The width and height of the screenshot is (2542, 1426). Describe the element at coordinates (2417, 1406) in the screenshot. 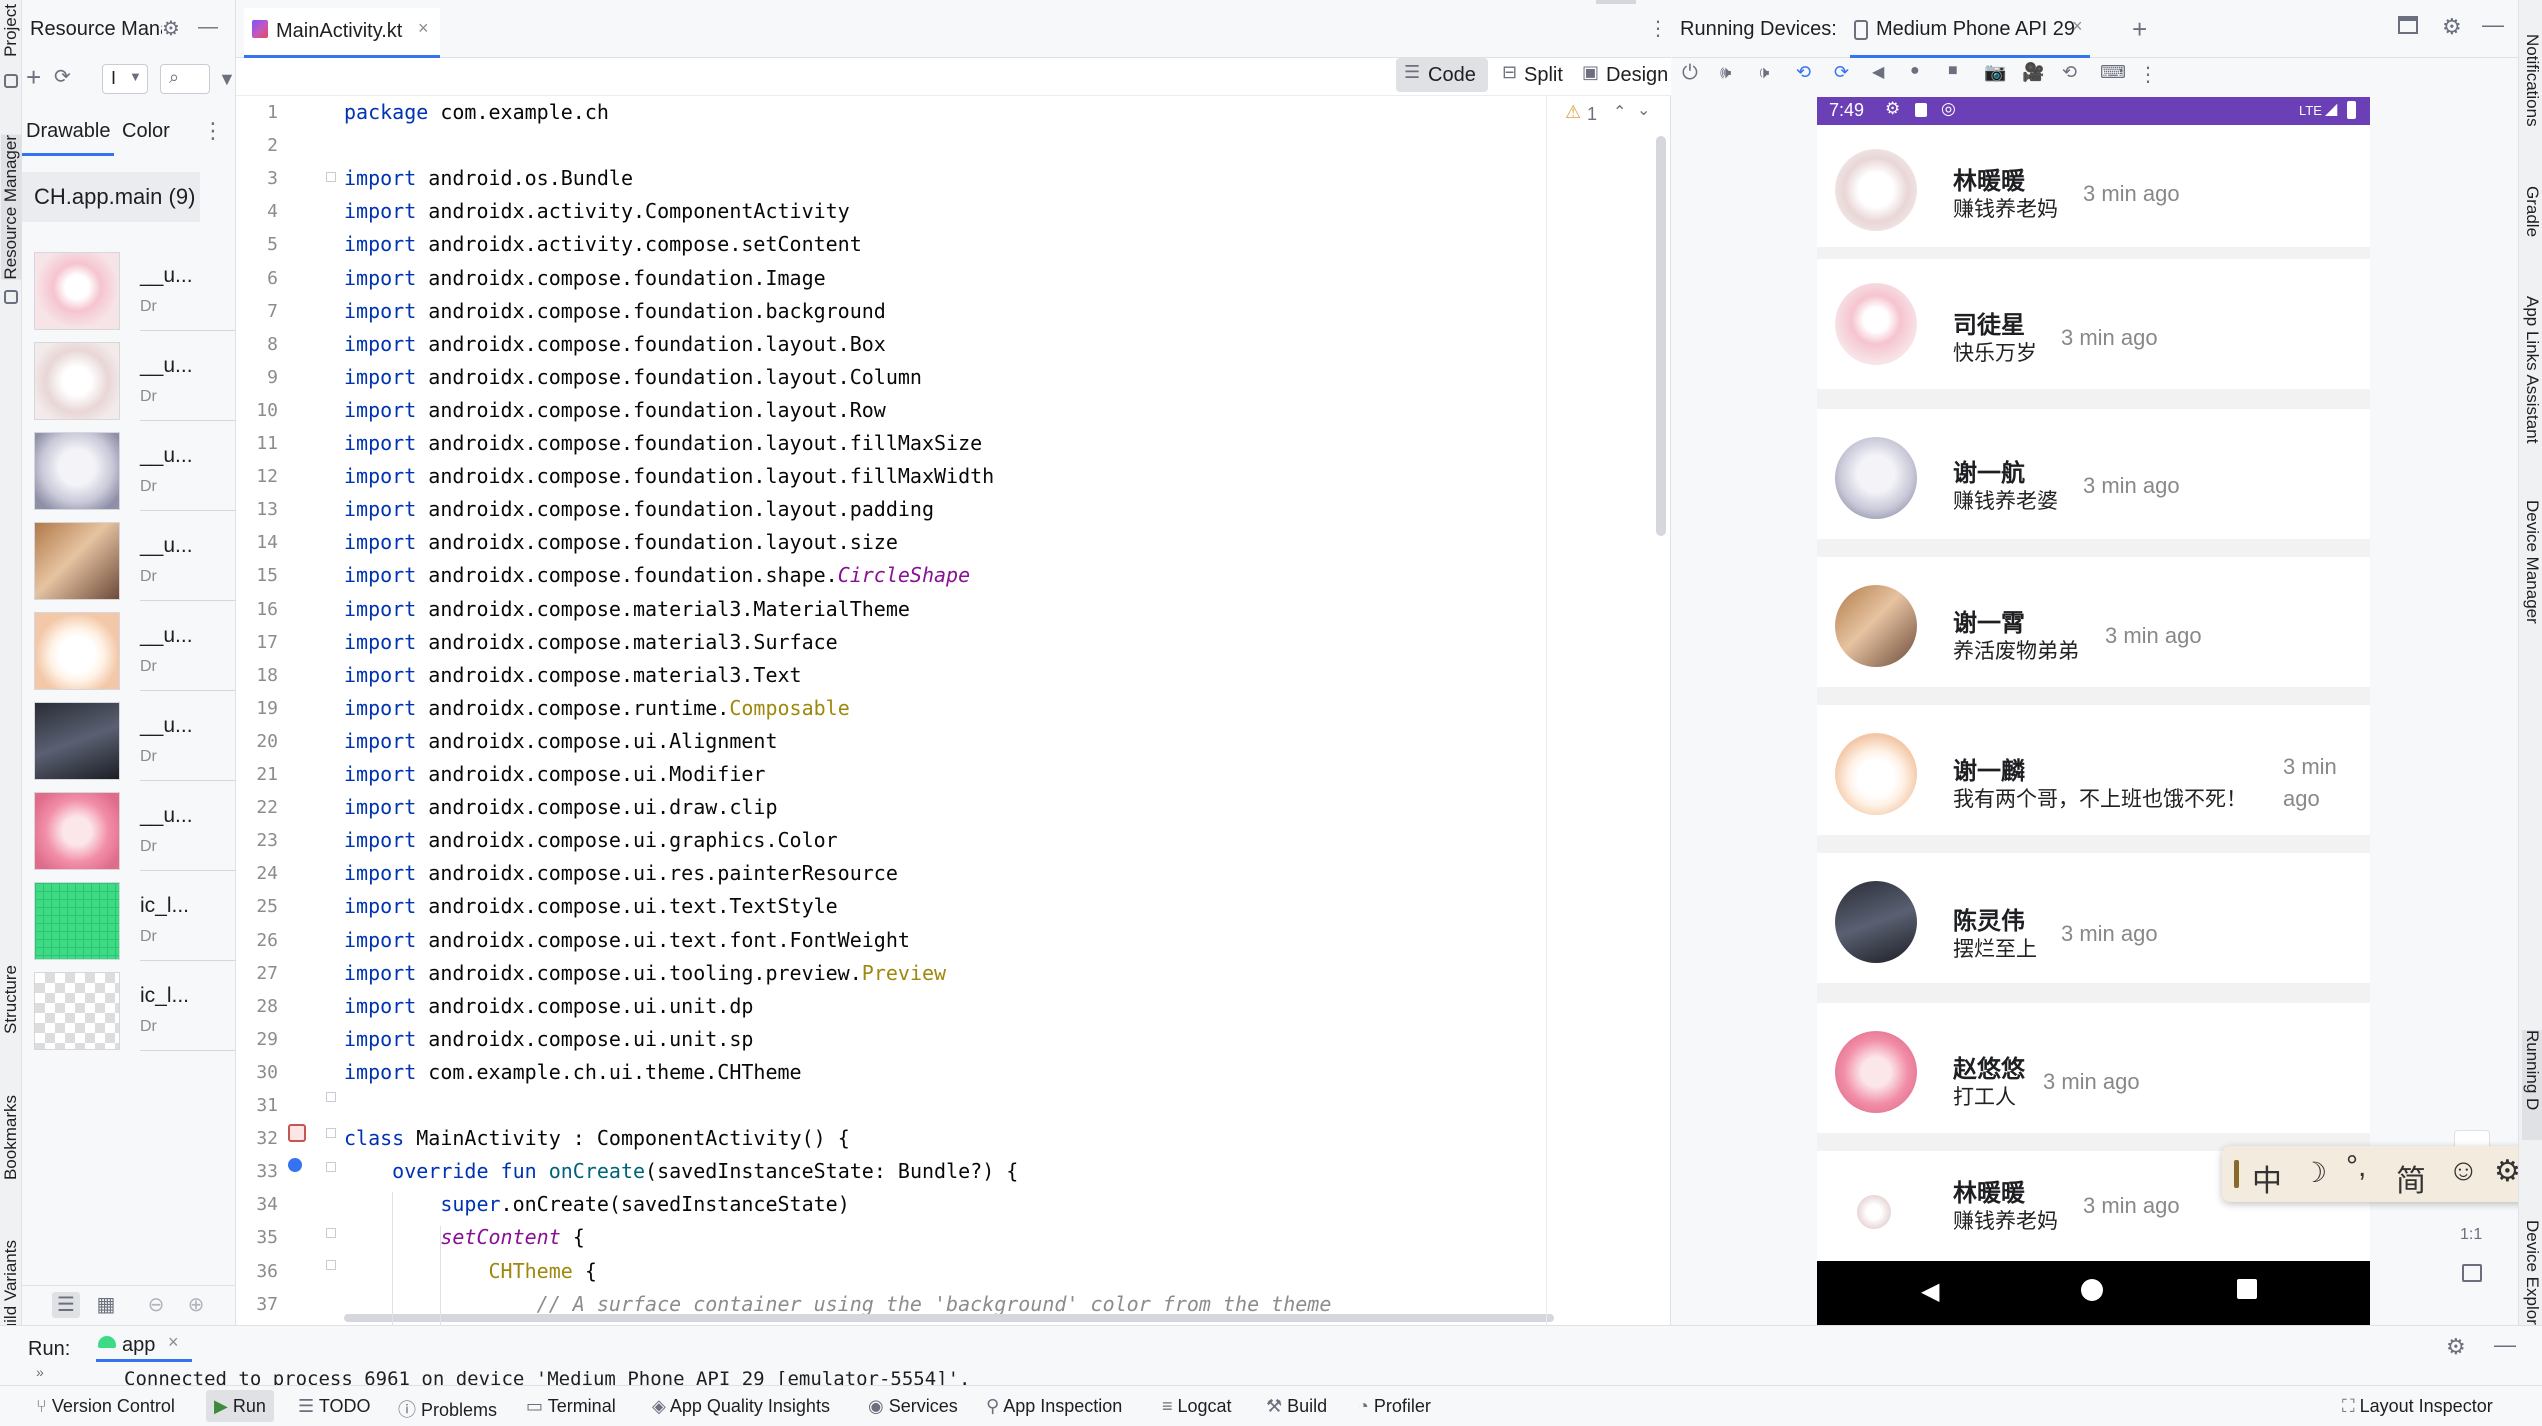

I see `layout-inspector-button: ⛶ Layout Inspector` at that location.